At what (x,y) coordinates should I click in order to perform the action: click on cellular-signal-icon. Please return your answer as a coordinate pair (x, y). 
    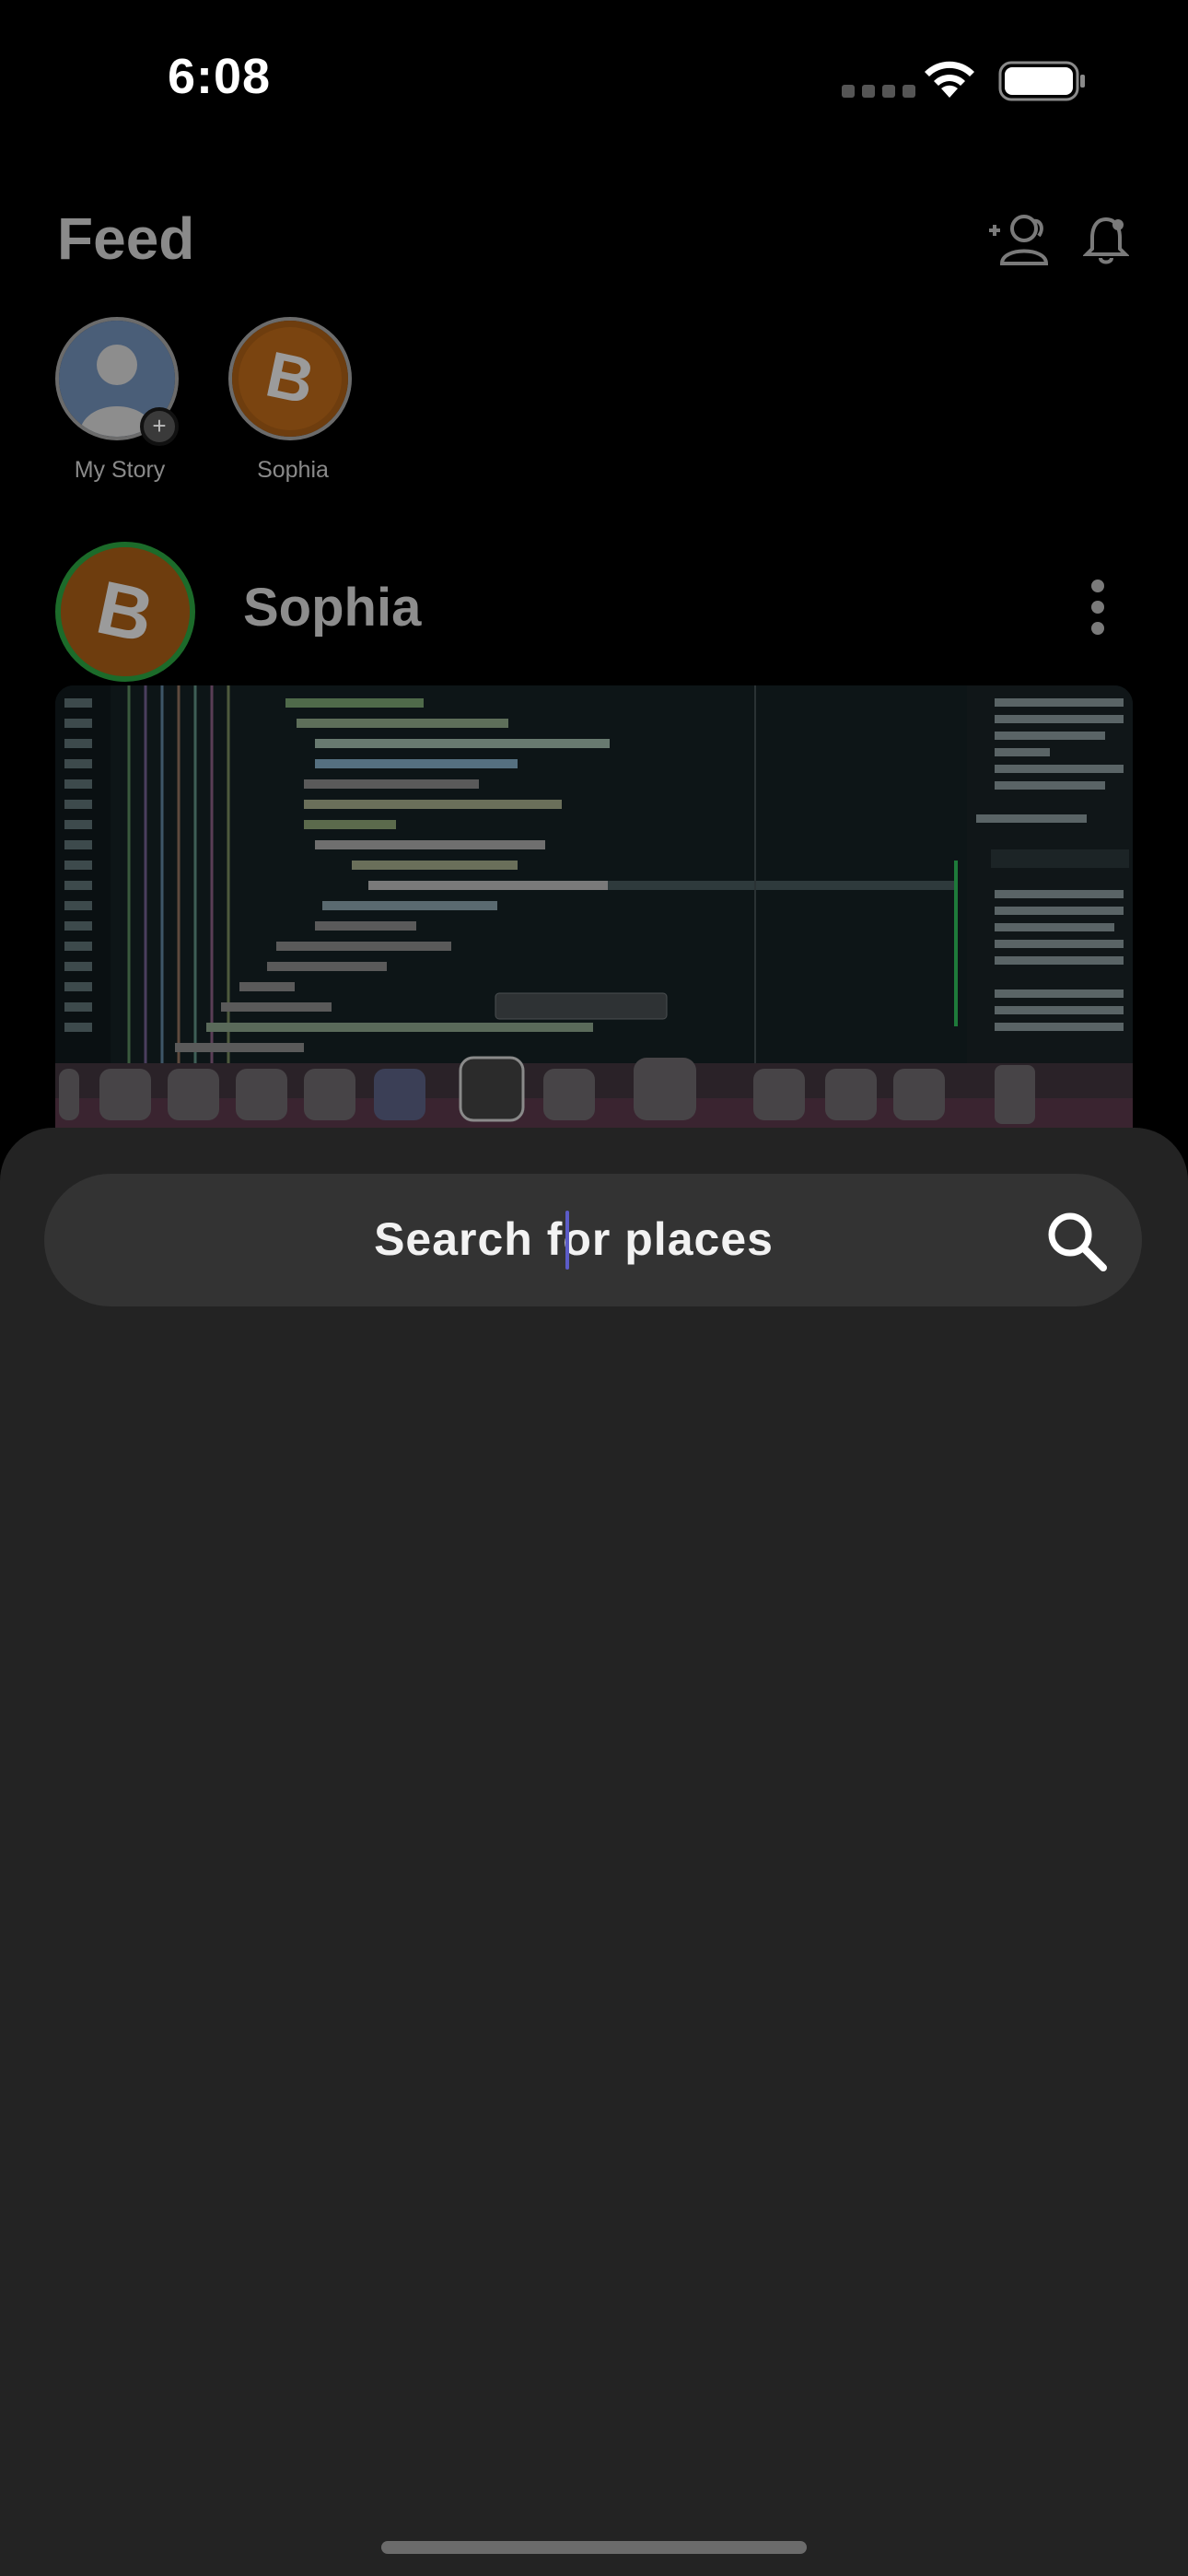
    Looking at the image, I should click on (878, 91).